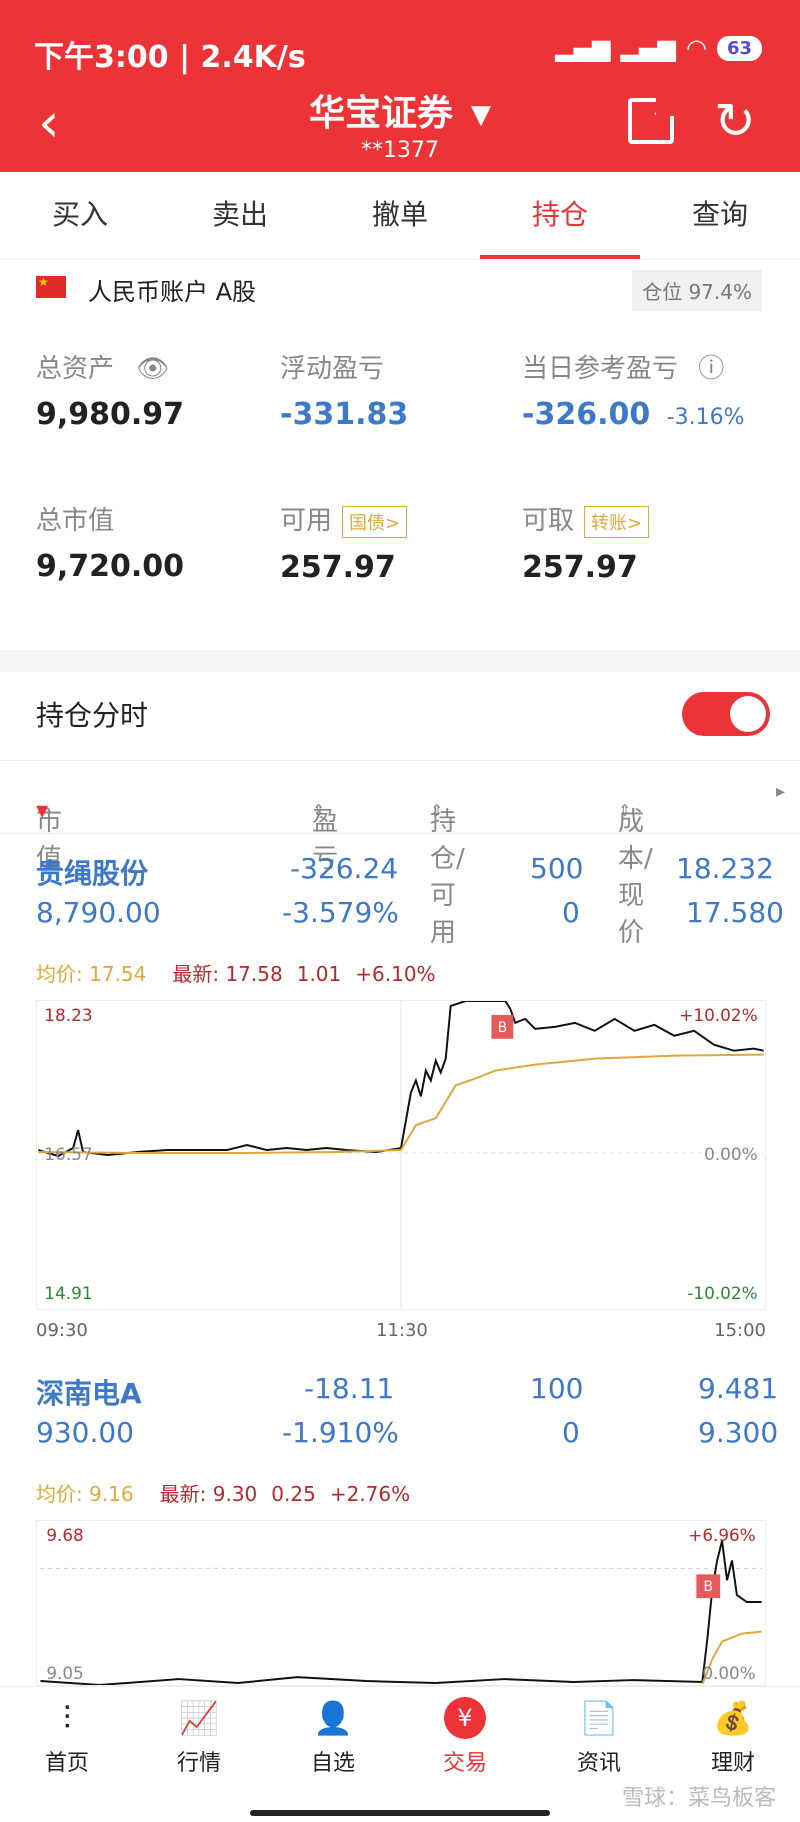  I want to click on account-type: 人民币账户 A股, so click(172, 292).